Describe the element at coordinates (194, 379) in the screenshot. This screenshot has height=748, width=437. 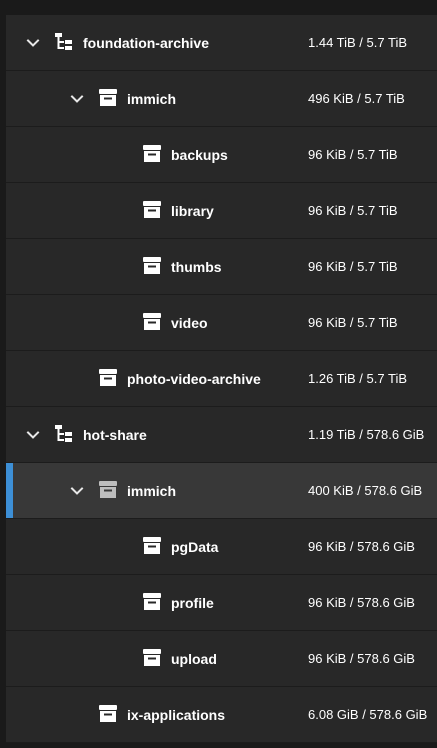
I see `dataset-name: photo-video-archive` at that location.